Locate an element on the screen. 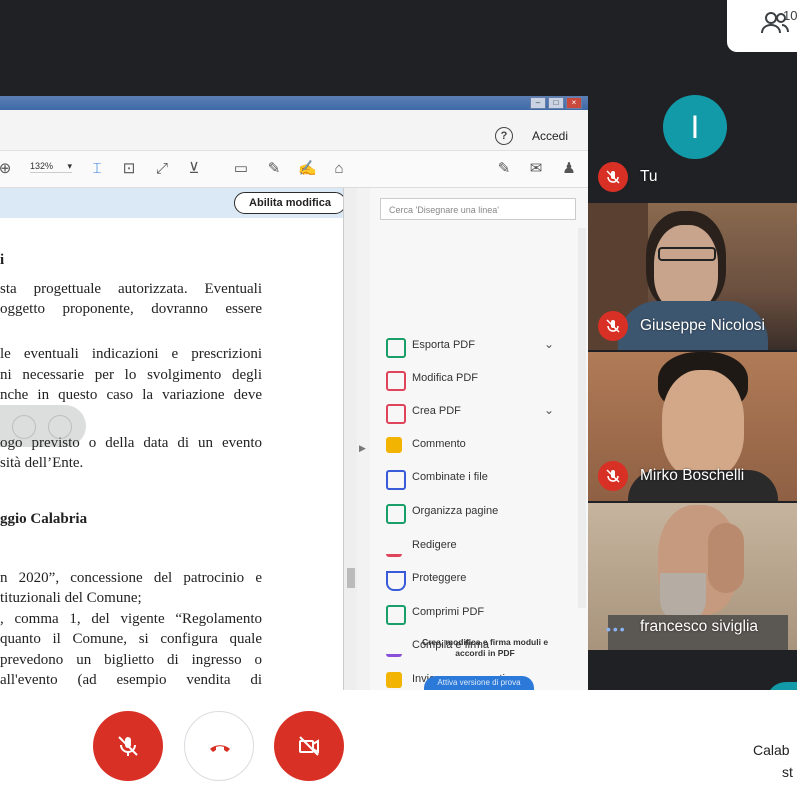  doc-line: nche in questo caso la variazione deve is located at coordinates (131, 395).